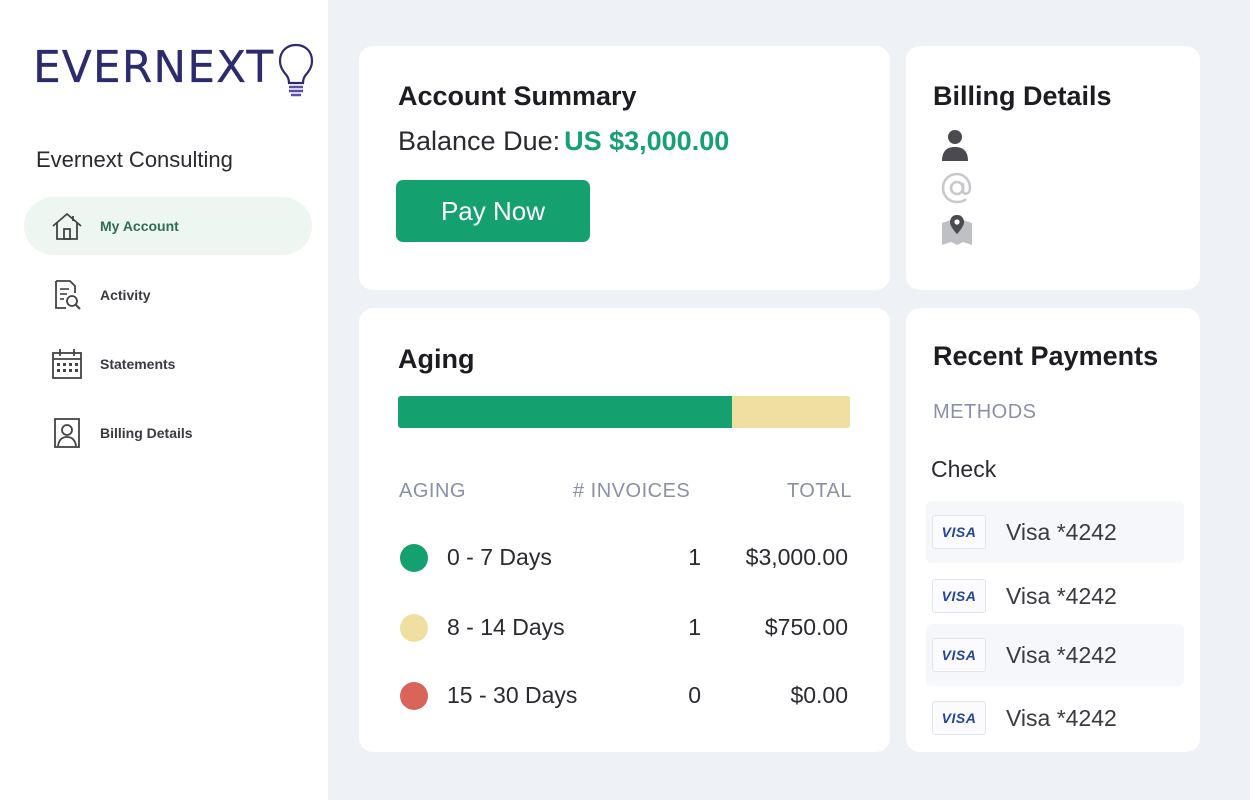 Image resolution: width=1250 pixels, height=800 pixels. Describe the element at coordinates (493, 211) in the screenshot. I see `pay-now-button: Pay Now` at that location.